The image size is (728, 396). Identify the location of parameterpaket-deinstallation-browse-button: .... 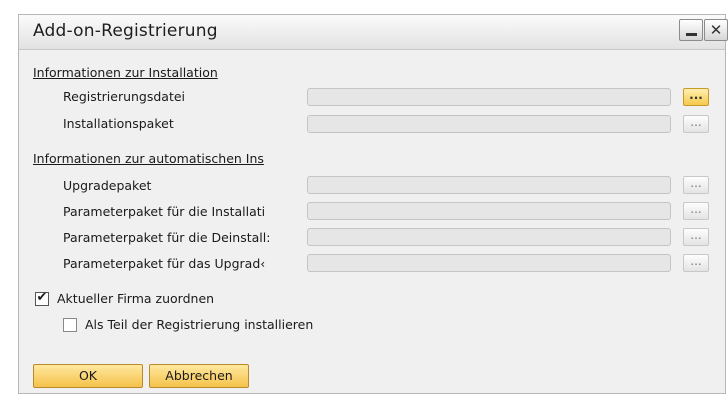
(696, 237).